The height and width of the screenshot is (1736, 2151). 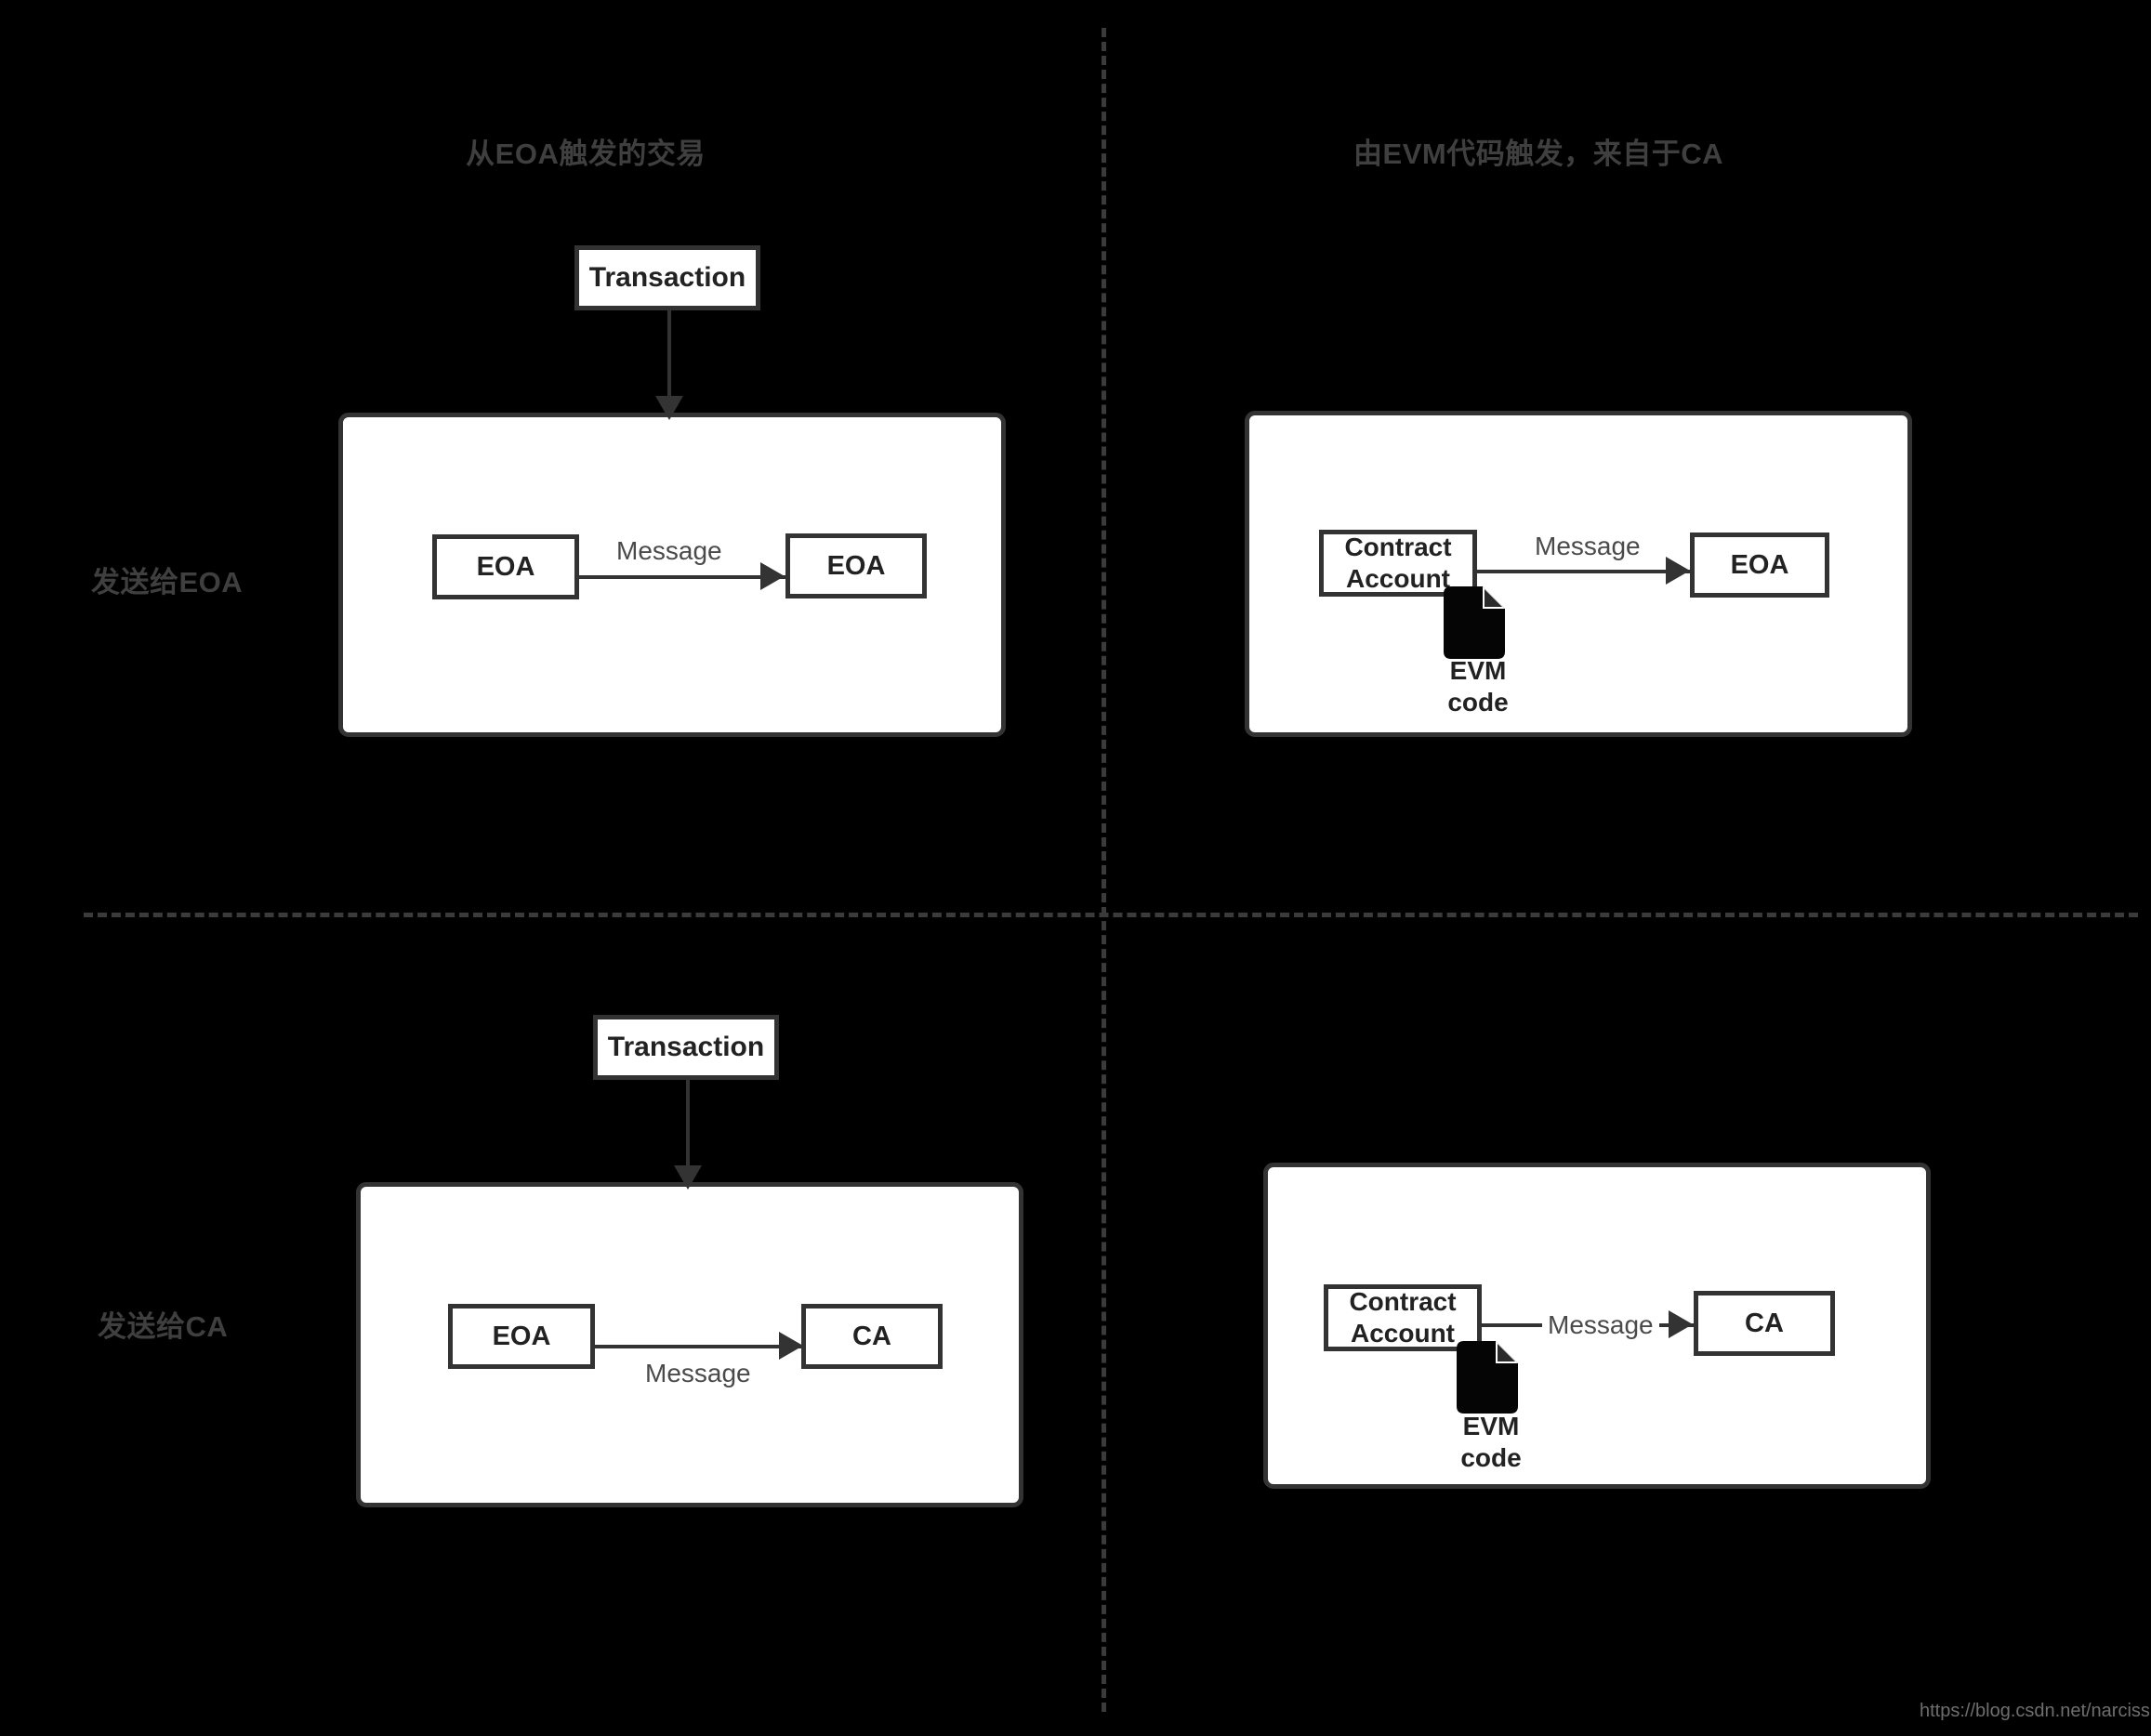 I want to click on row-label-send-to-eoa: 发送给EOA, so click(x=168, y=582).